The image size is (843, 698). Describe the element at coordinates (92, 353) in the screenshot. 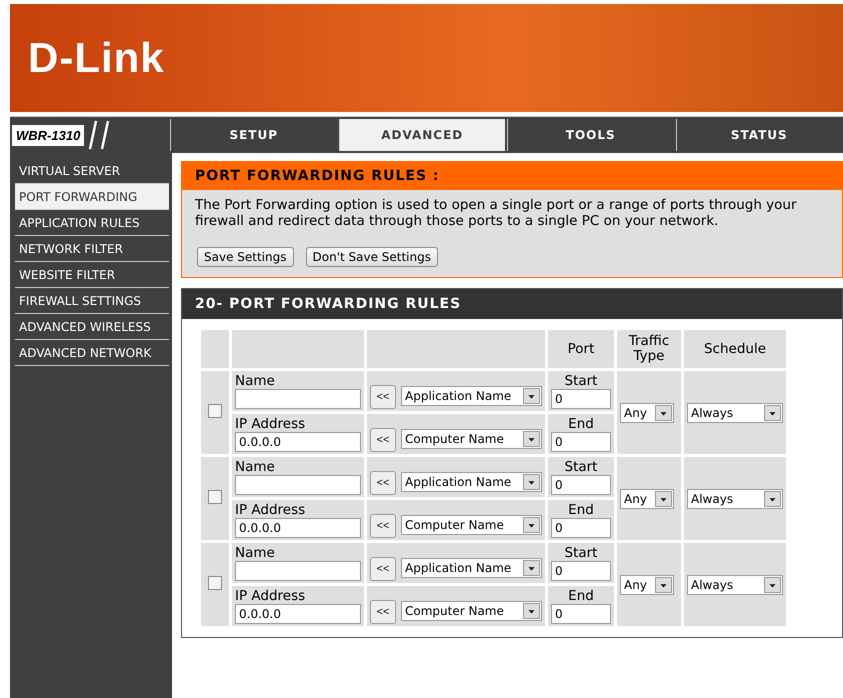

I see `sidebar-item: ADVANCED NETWORK` at that location.